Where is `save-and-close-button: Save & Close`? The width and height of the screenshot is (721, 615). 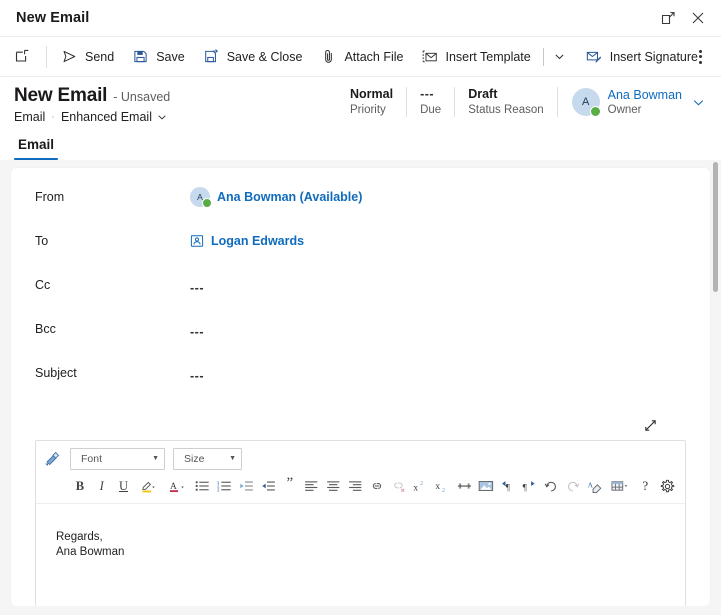 save-and-close-button: Save & Close is located at coordinates (253, 57).